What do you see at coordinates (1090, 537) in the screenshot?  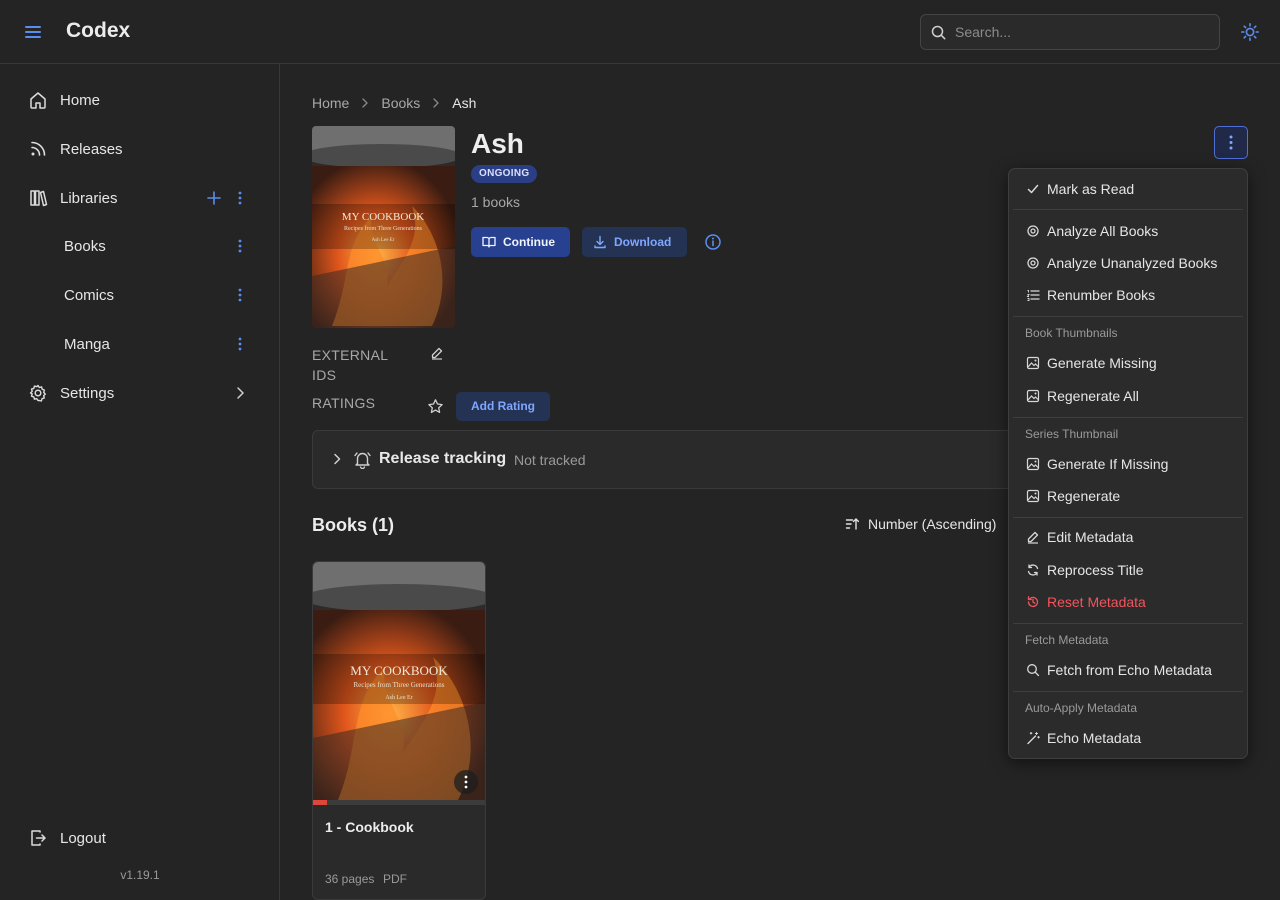 I see `menu-item-label: Edit Metadata` at bounding box center [1090, 537].